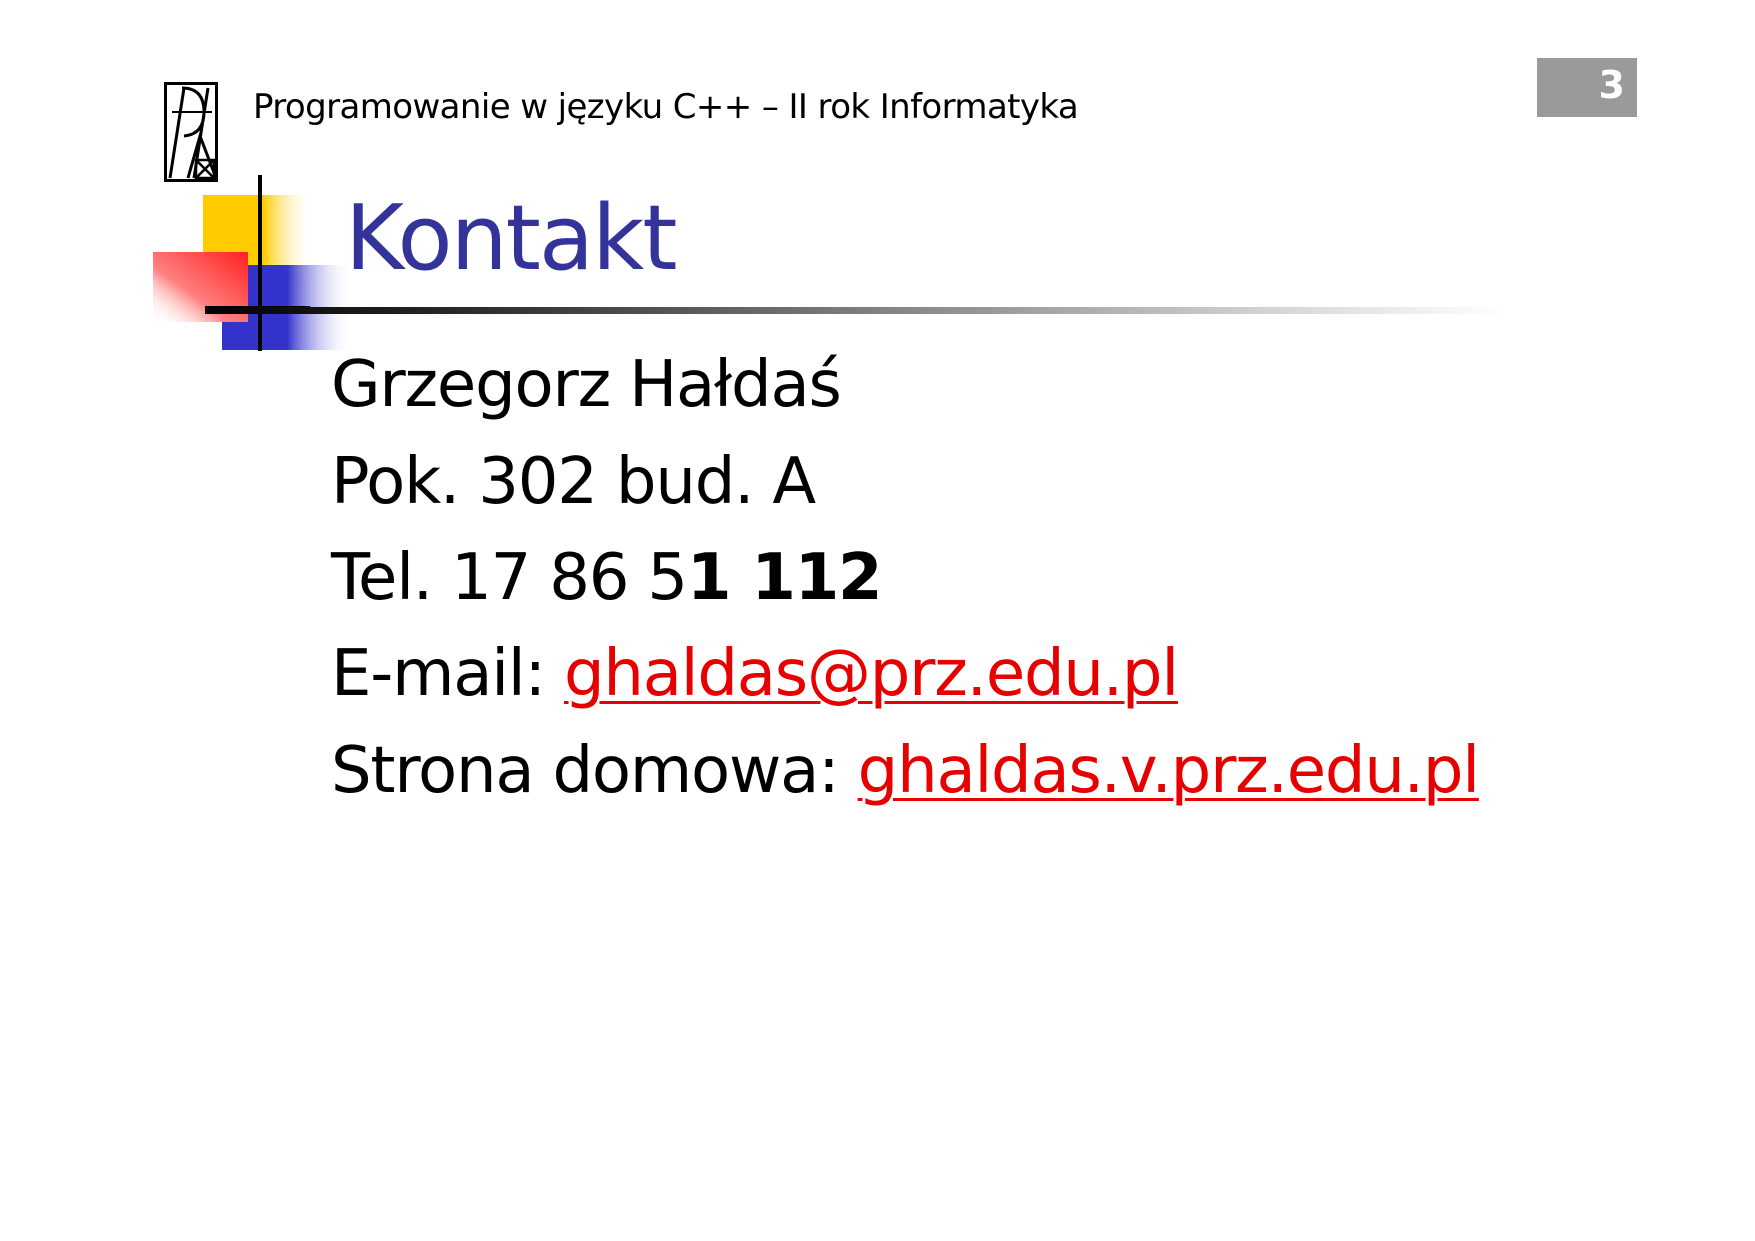  I want to click on homepage-link: ghaldas.v.prz.edu.pl, so click(1169, 771).